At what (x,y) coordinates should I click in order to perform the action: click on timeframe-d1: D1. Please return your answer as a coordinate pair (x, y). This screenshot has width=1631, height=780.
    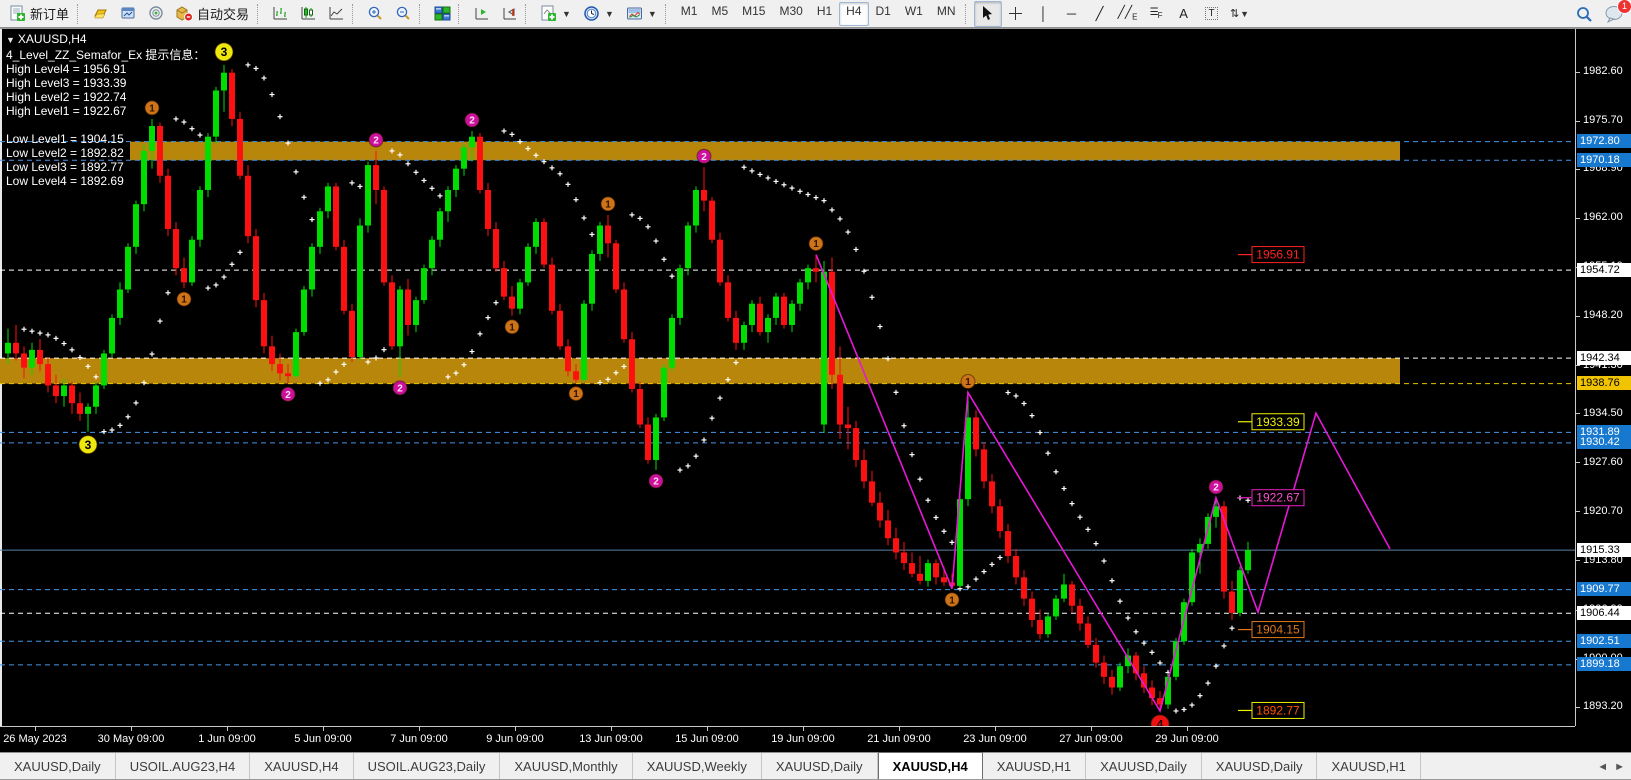
    Looking at the image, I should click on (883, 14).